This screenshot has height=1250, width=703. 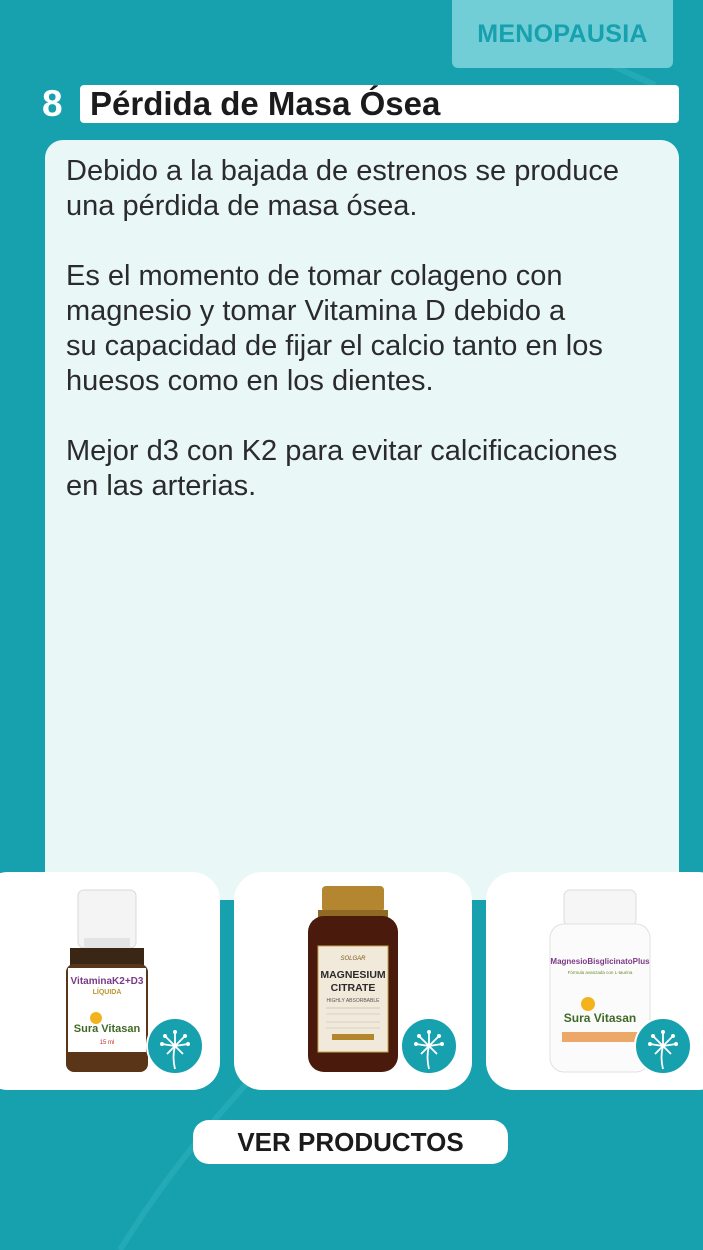 I want to click on product-1-size: 15 ml, so click(x=107, y=1043).